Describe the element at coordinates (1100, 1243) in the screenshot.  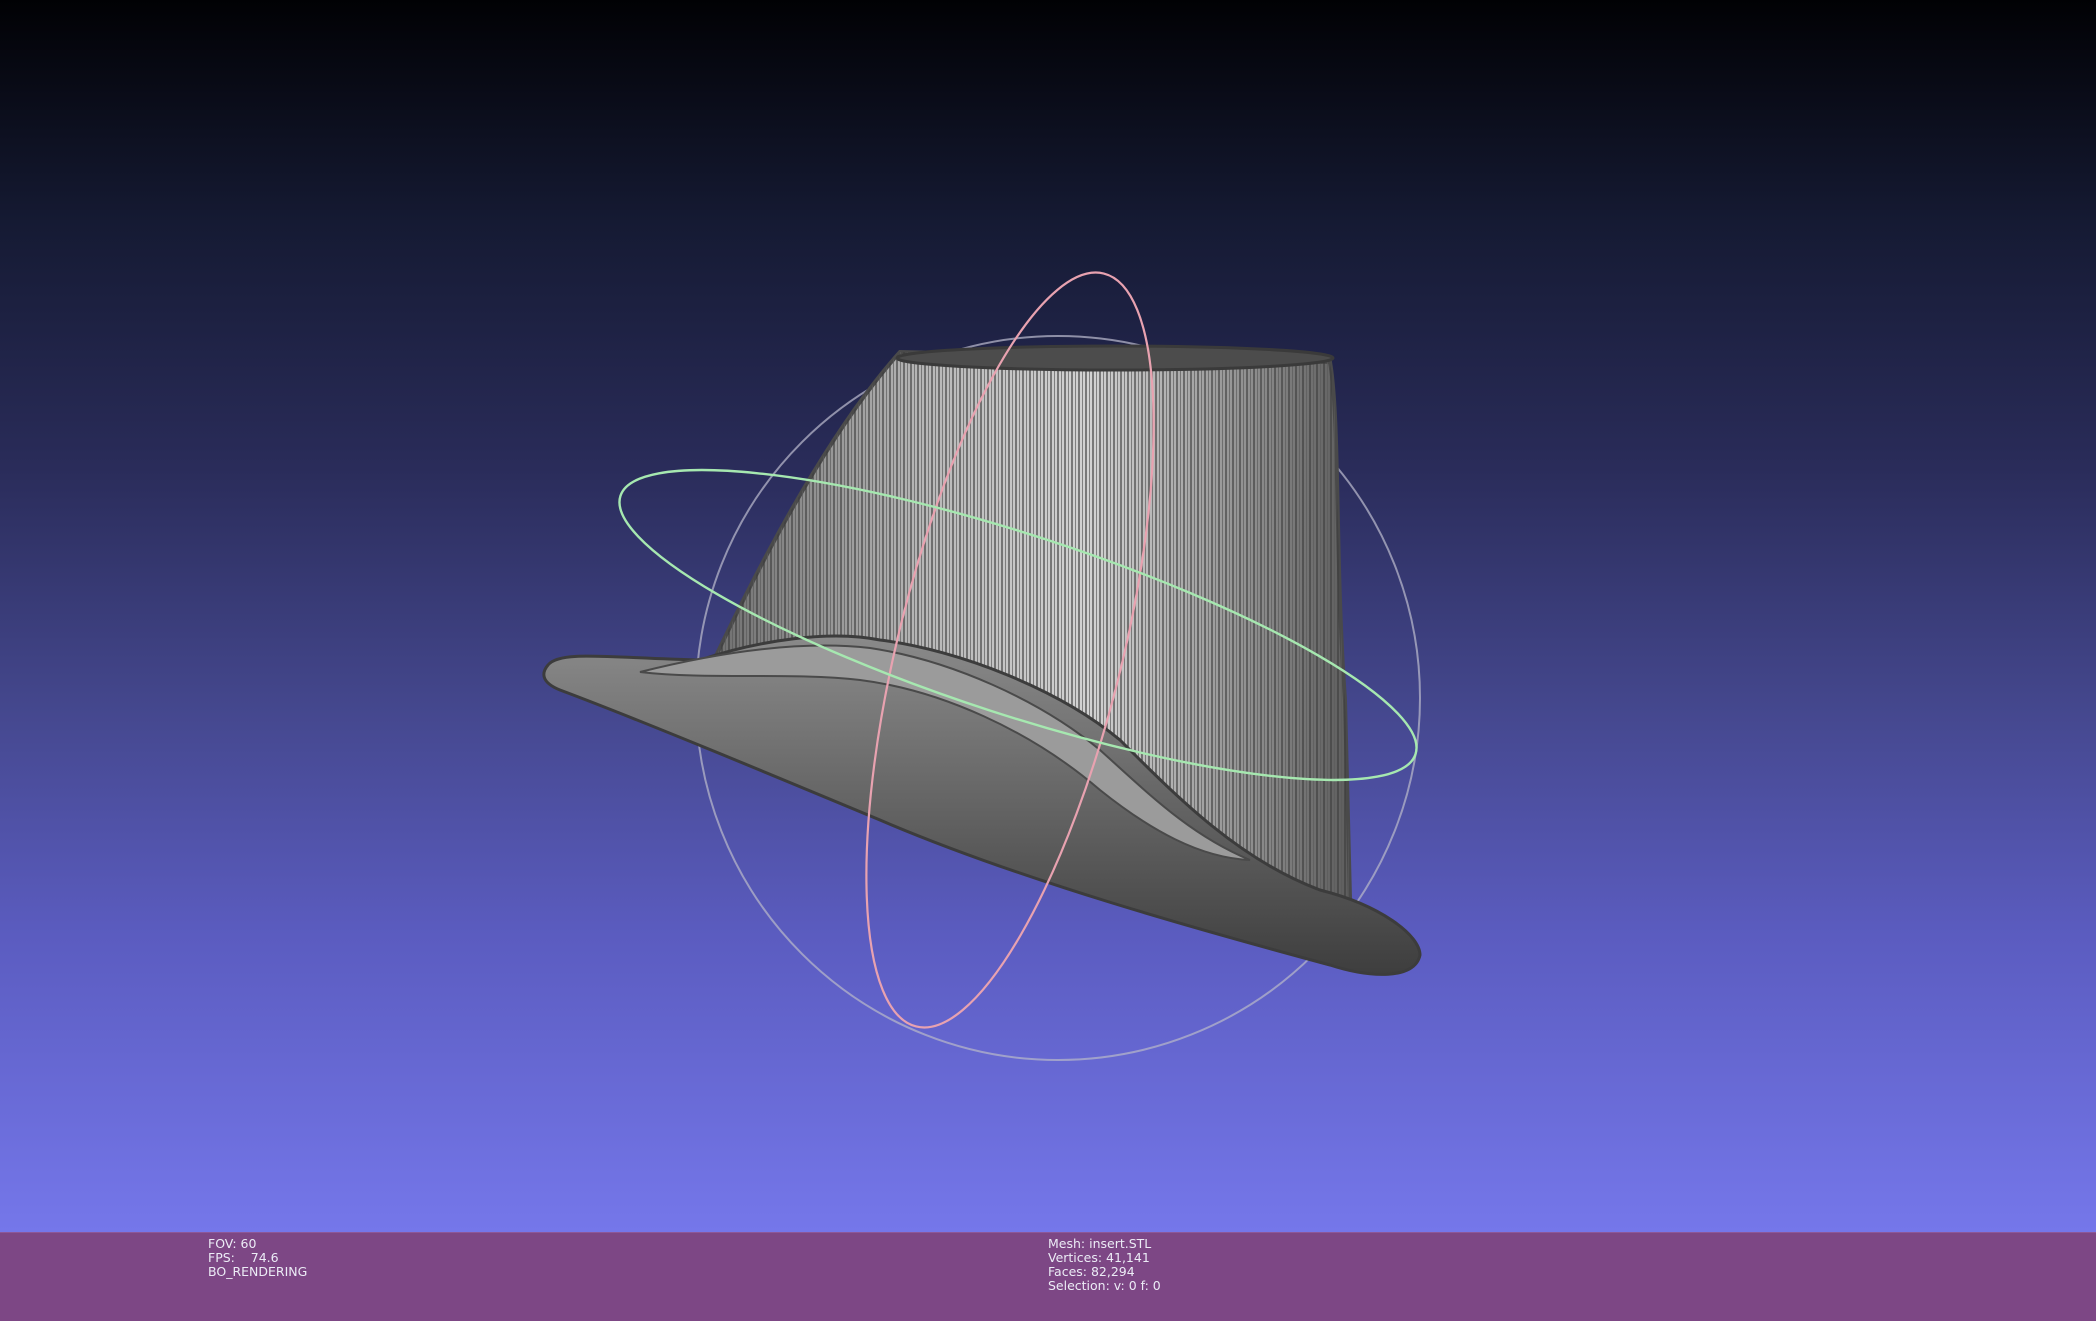
I see `mesh-name-label: Mesh: insert.STL` at that location.